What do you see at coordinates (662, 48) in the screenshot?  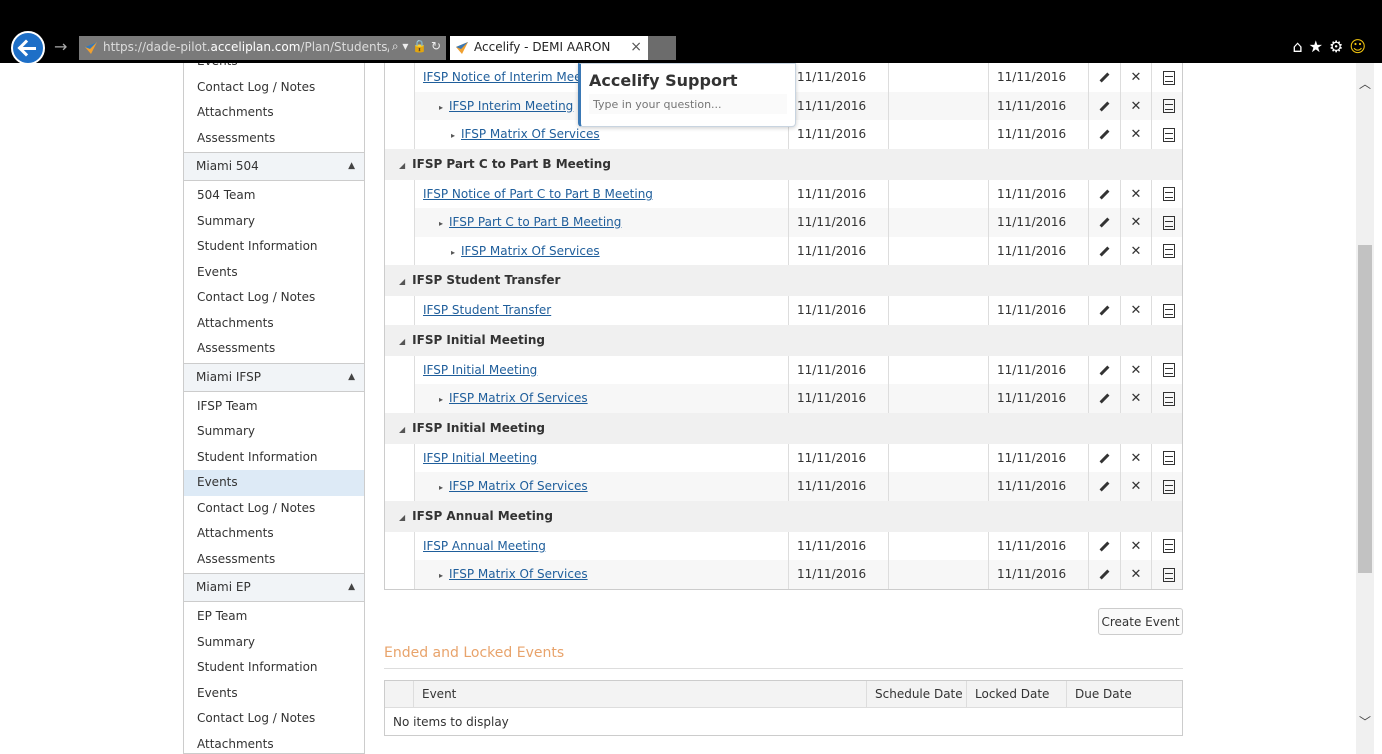 I see `new-tab-button` at bounding box center [662, 48].